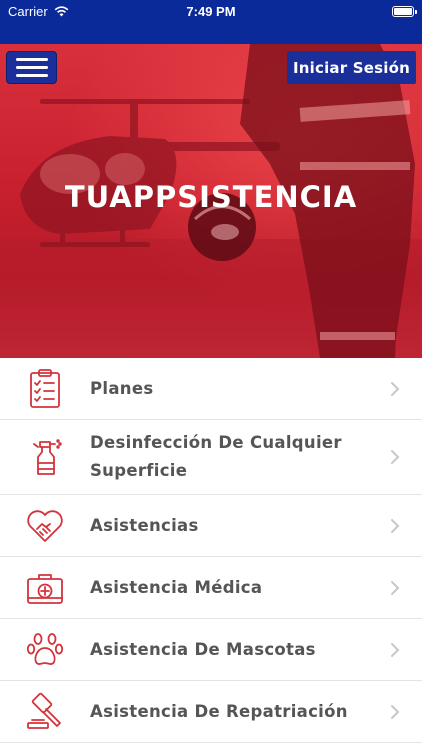  What do you see at coordinates (211, 11) in the screenshot?
I see `status-time: 7:49 PM` at bounding box center [211, 11].